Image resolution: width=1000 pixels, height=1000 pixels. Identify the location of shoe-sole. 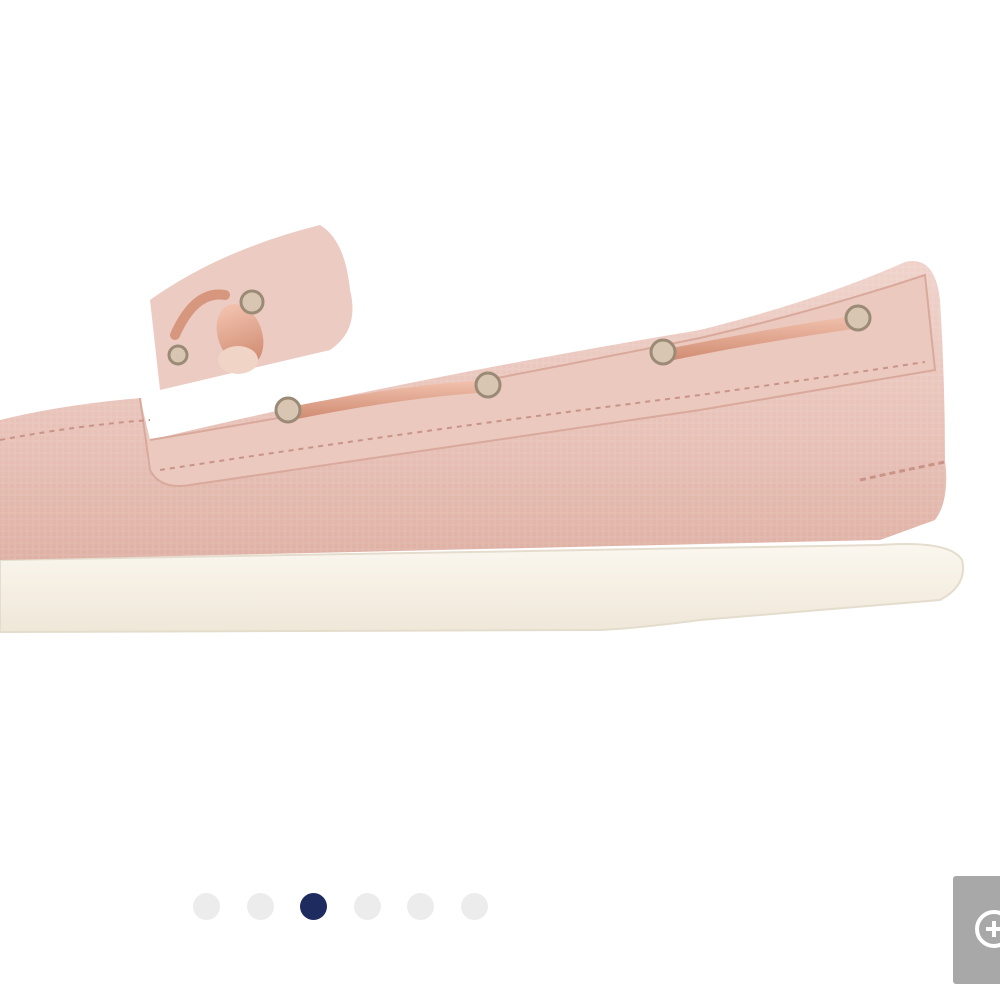
(482, 588).